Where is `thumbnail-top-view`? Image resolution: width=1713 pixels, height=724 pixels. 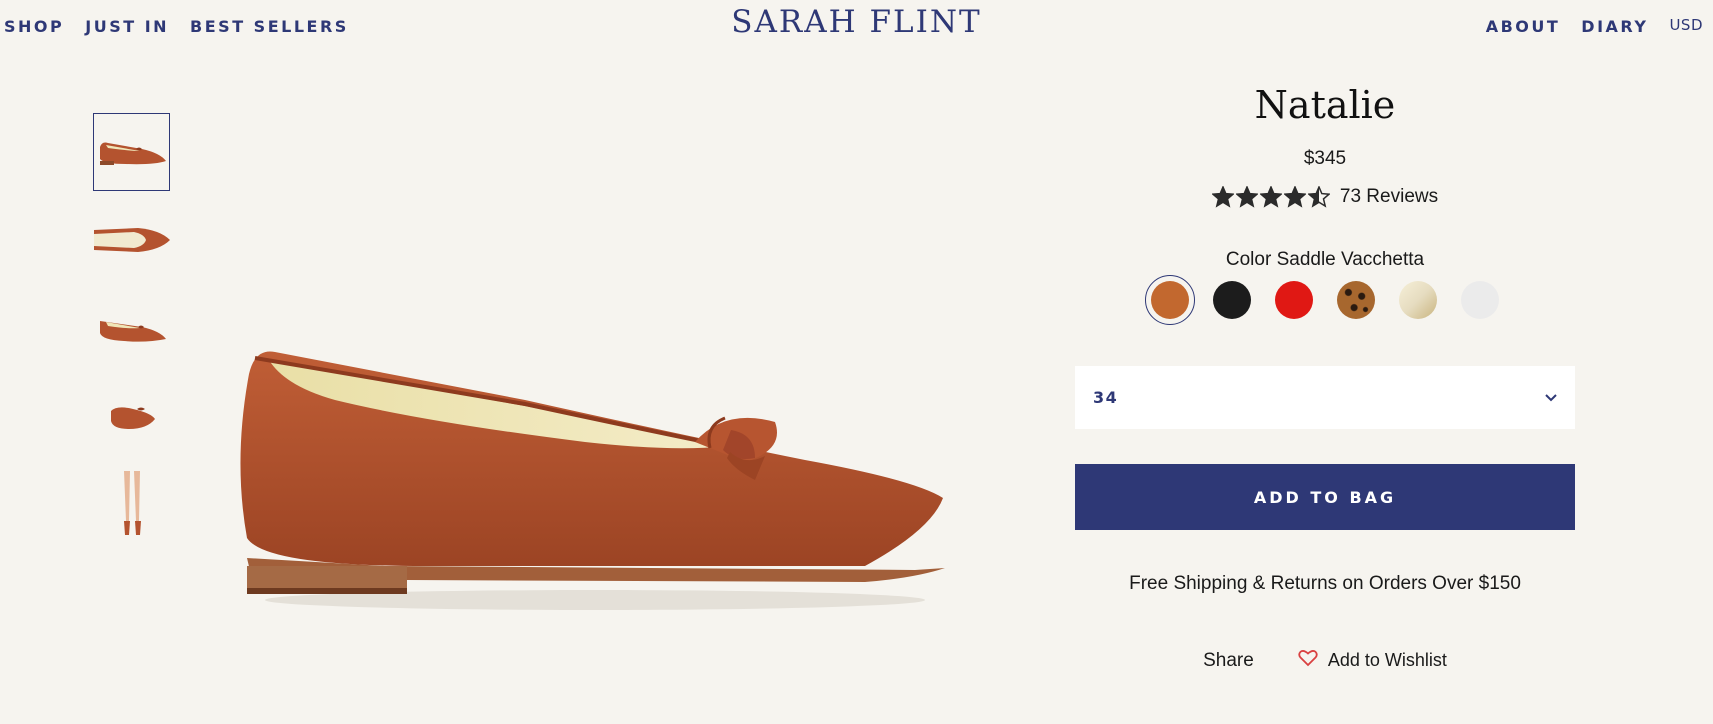
thumbnail-top-view is located at coordinates (131, 240).